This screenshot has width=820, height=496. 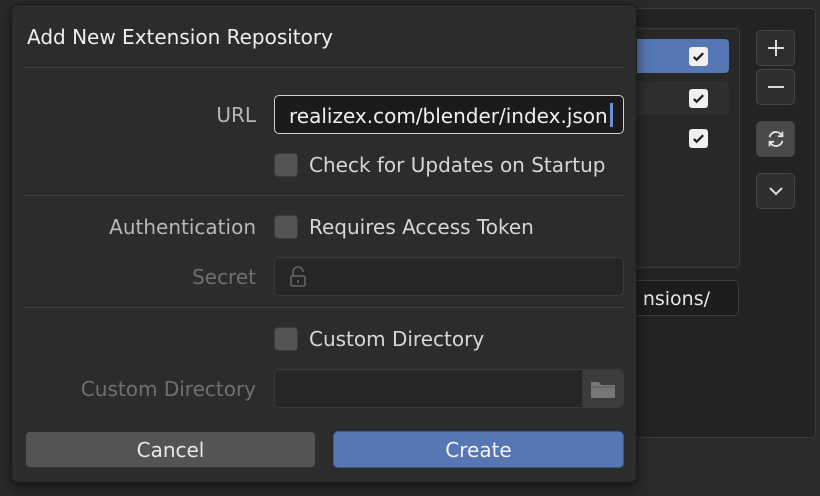 I want to click on requires-token-label: Requires Access Token, so click(x=421, y=227).